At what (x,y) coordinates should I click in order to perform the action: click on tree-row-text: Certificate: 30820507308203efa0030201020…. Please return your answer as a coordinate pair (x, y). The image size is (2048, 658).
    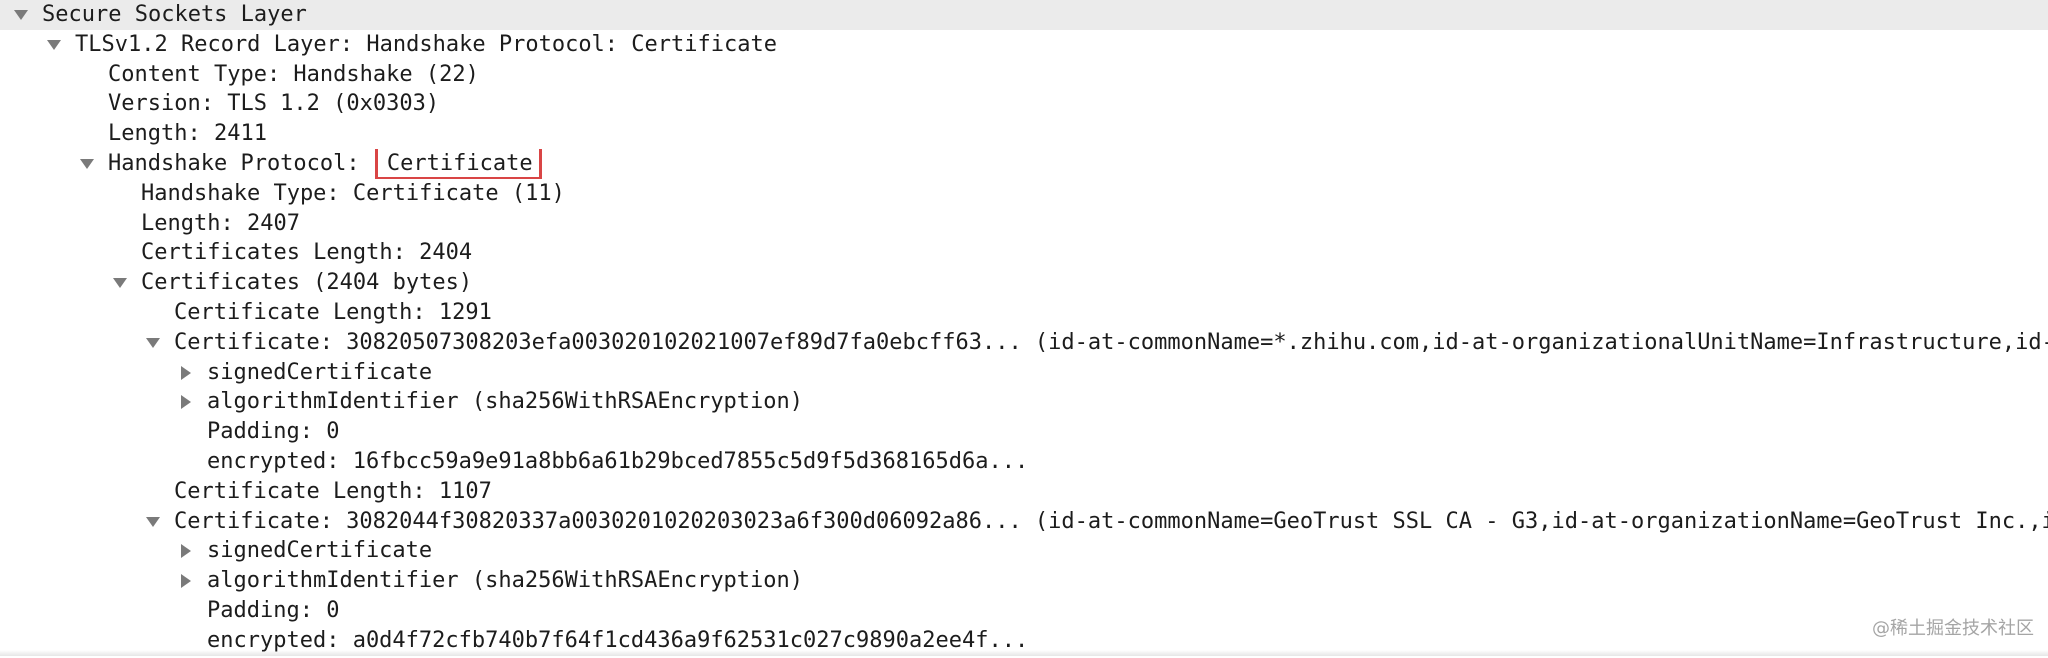
    Looking at the image, I should click on (1111, 342).